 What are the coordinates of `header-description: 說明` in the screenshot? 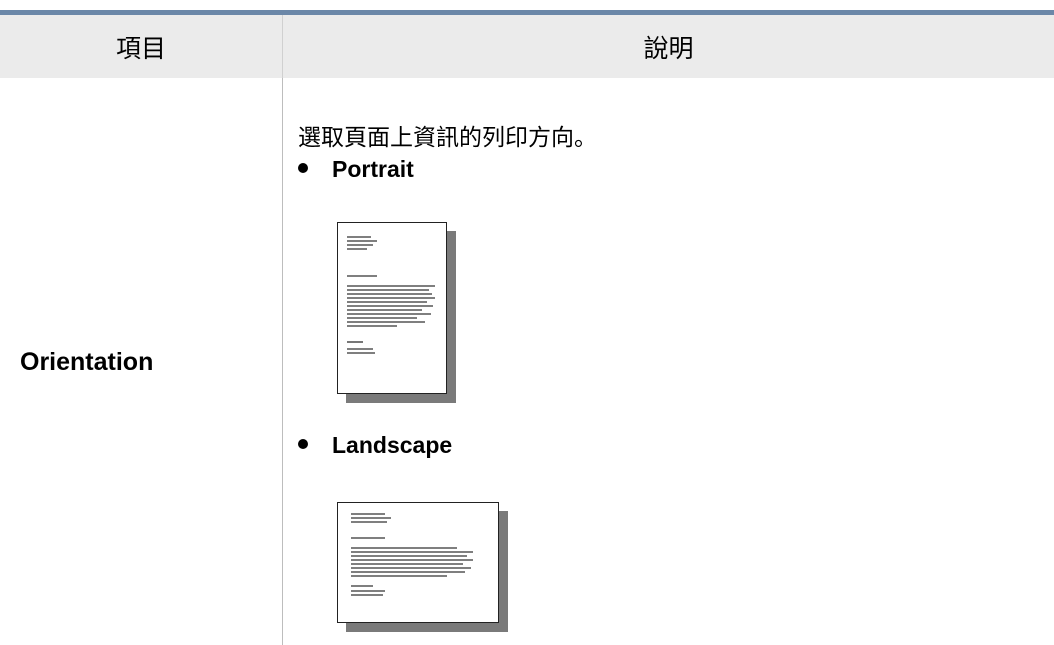 It's located at (668, 48).